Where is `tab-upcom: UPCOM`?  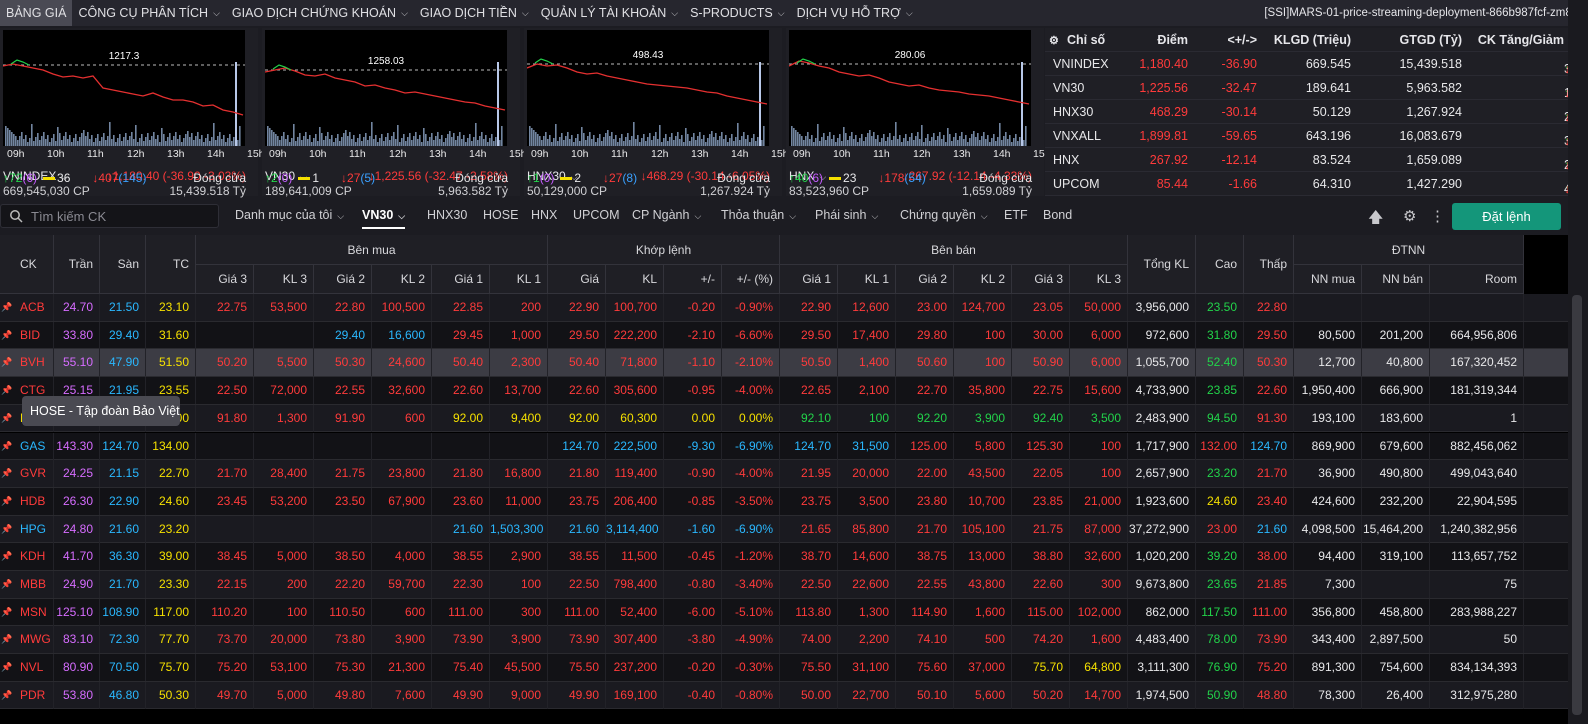
tab-upcom: UPCOM is located at coordinates (596, 215).